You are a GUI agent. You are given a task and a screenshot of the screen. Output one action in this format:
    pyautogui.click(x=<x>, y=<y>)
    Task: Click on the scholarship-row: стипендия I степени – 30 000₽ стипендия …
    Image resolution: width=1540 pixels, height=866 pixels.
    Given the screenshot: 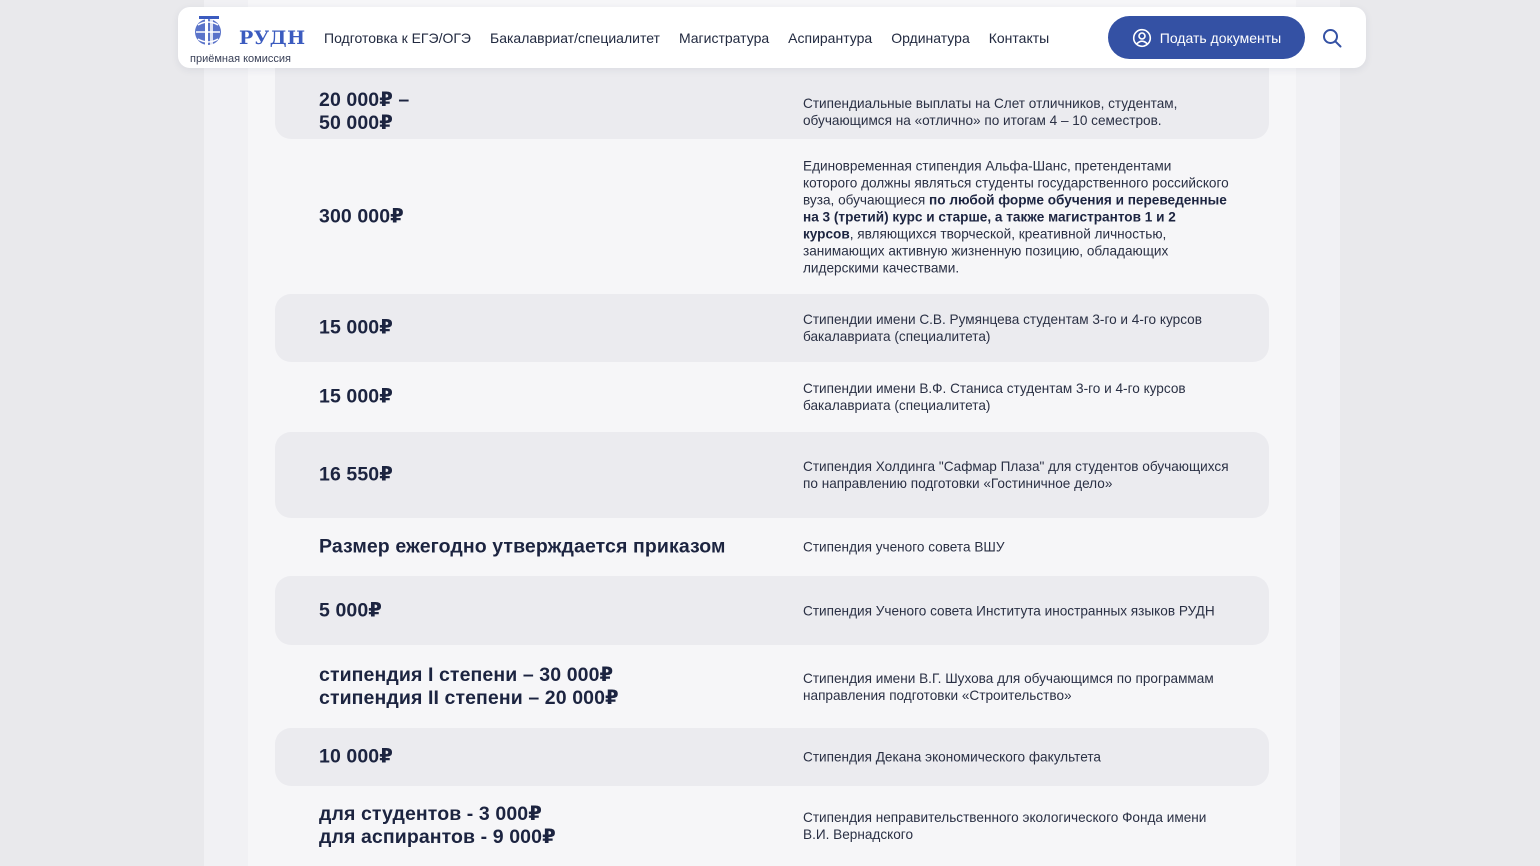 What is the action you would take?
    pyautogui.click(x=772, y=686)
    